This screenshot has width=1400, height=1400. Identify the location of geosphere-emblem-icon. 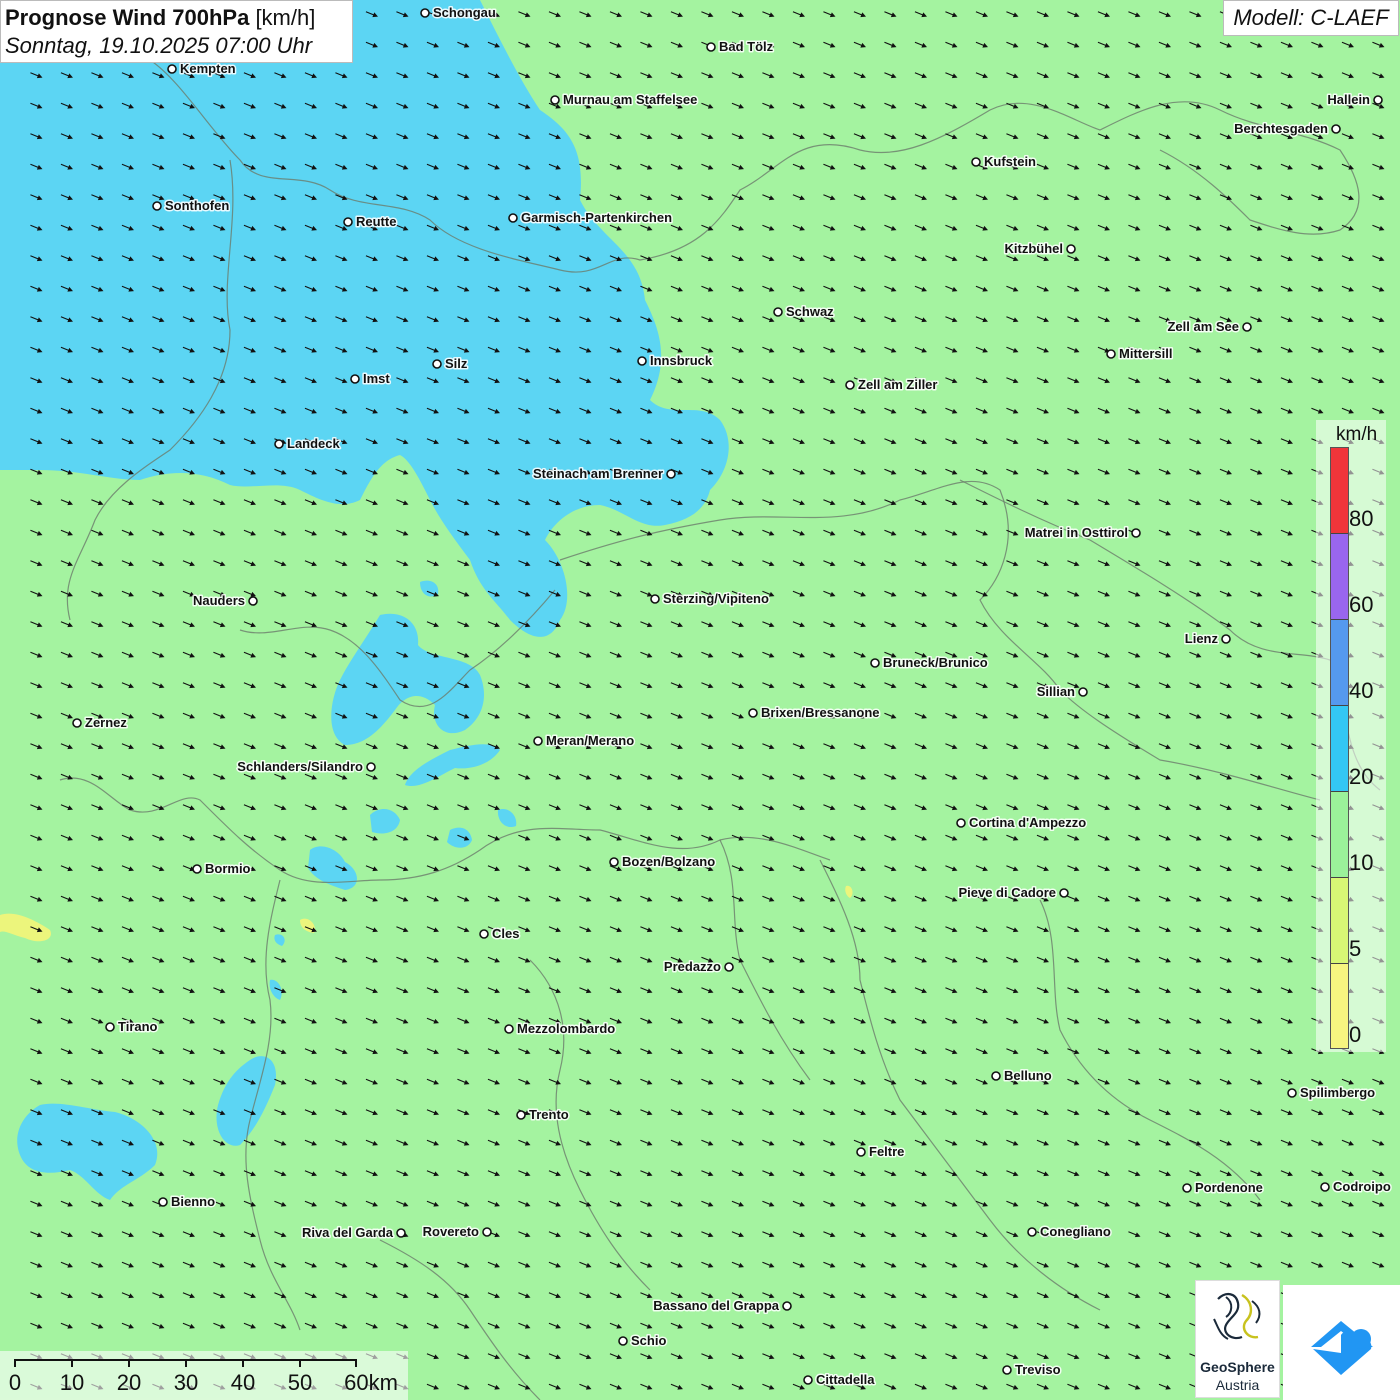
(1237, 1316).